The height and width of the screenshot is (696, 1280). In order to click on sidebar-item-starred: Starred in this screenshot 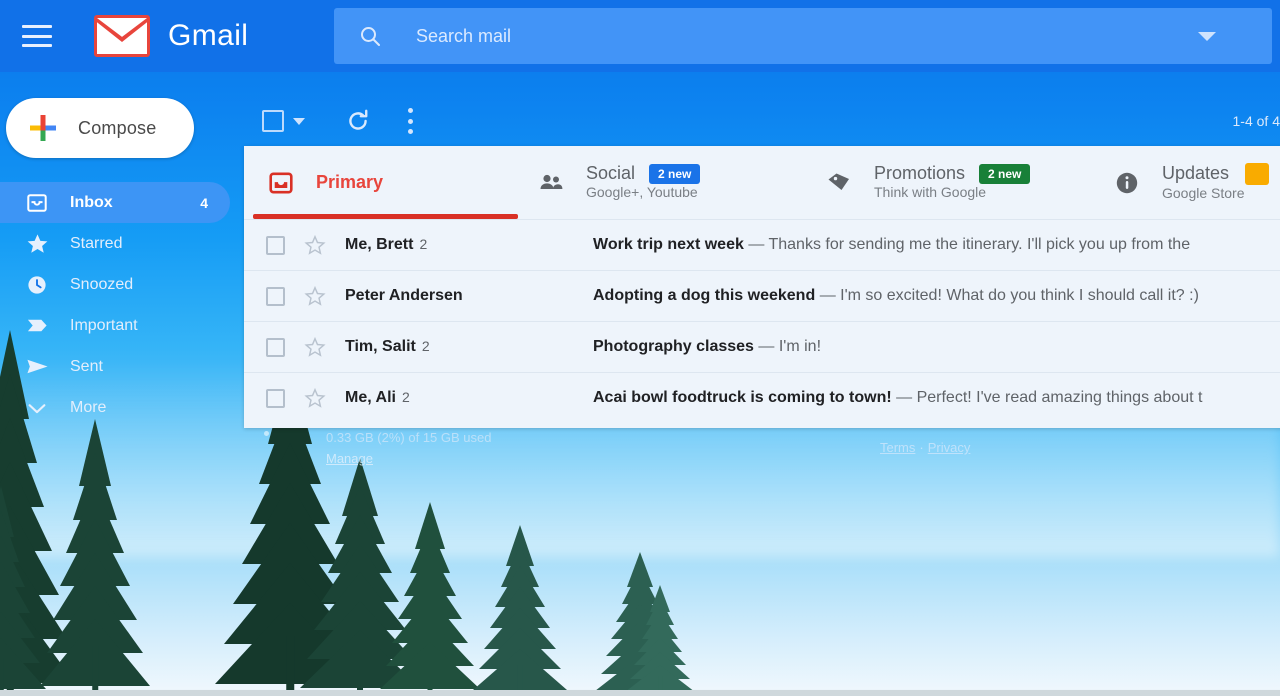, I will do `click(115, 243)`.